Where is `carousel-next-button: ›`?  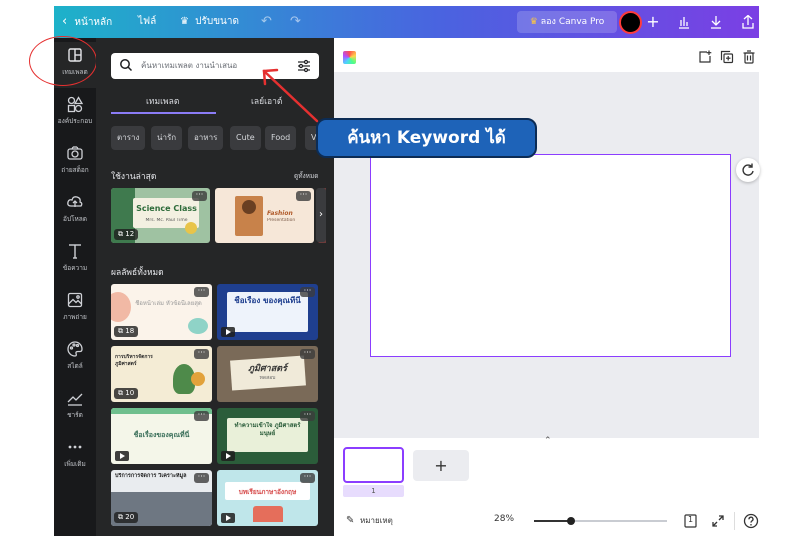
carousel-next-button: › is located at coordinates (321, 215).